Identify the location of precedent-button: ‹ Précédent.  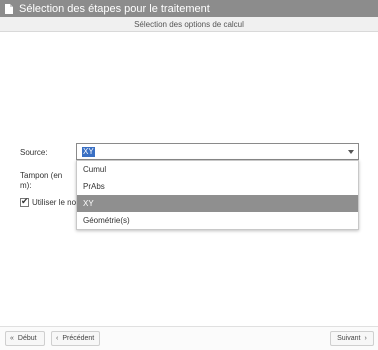
(75, 338).